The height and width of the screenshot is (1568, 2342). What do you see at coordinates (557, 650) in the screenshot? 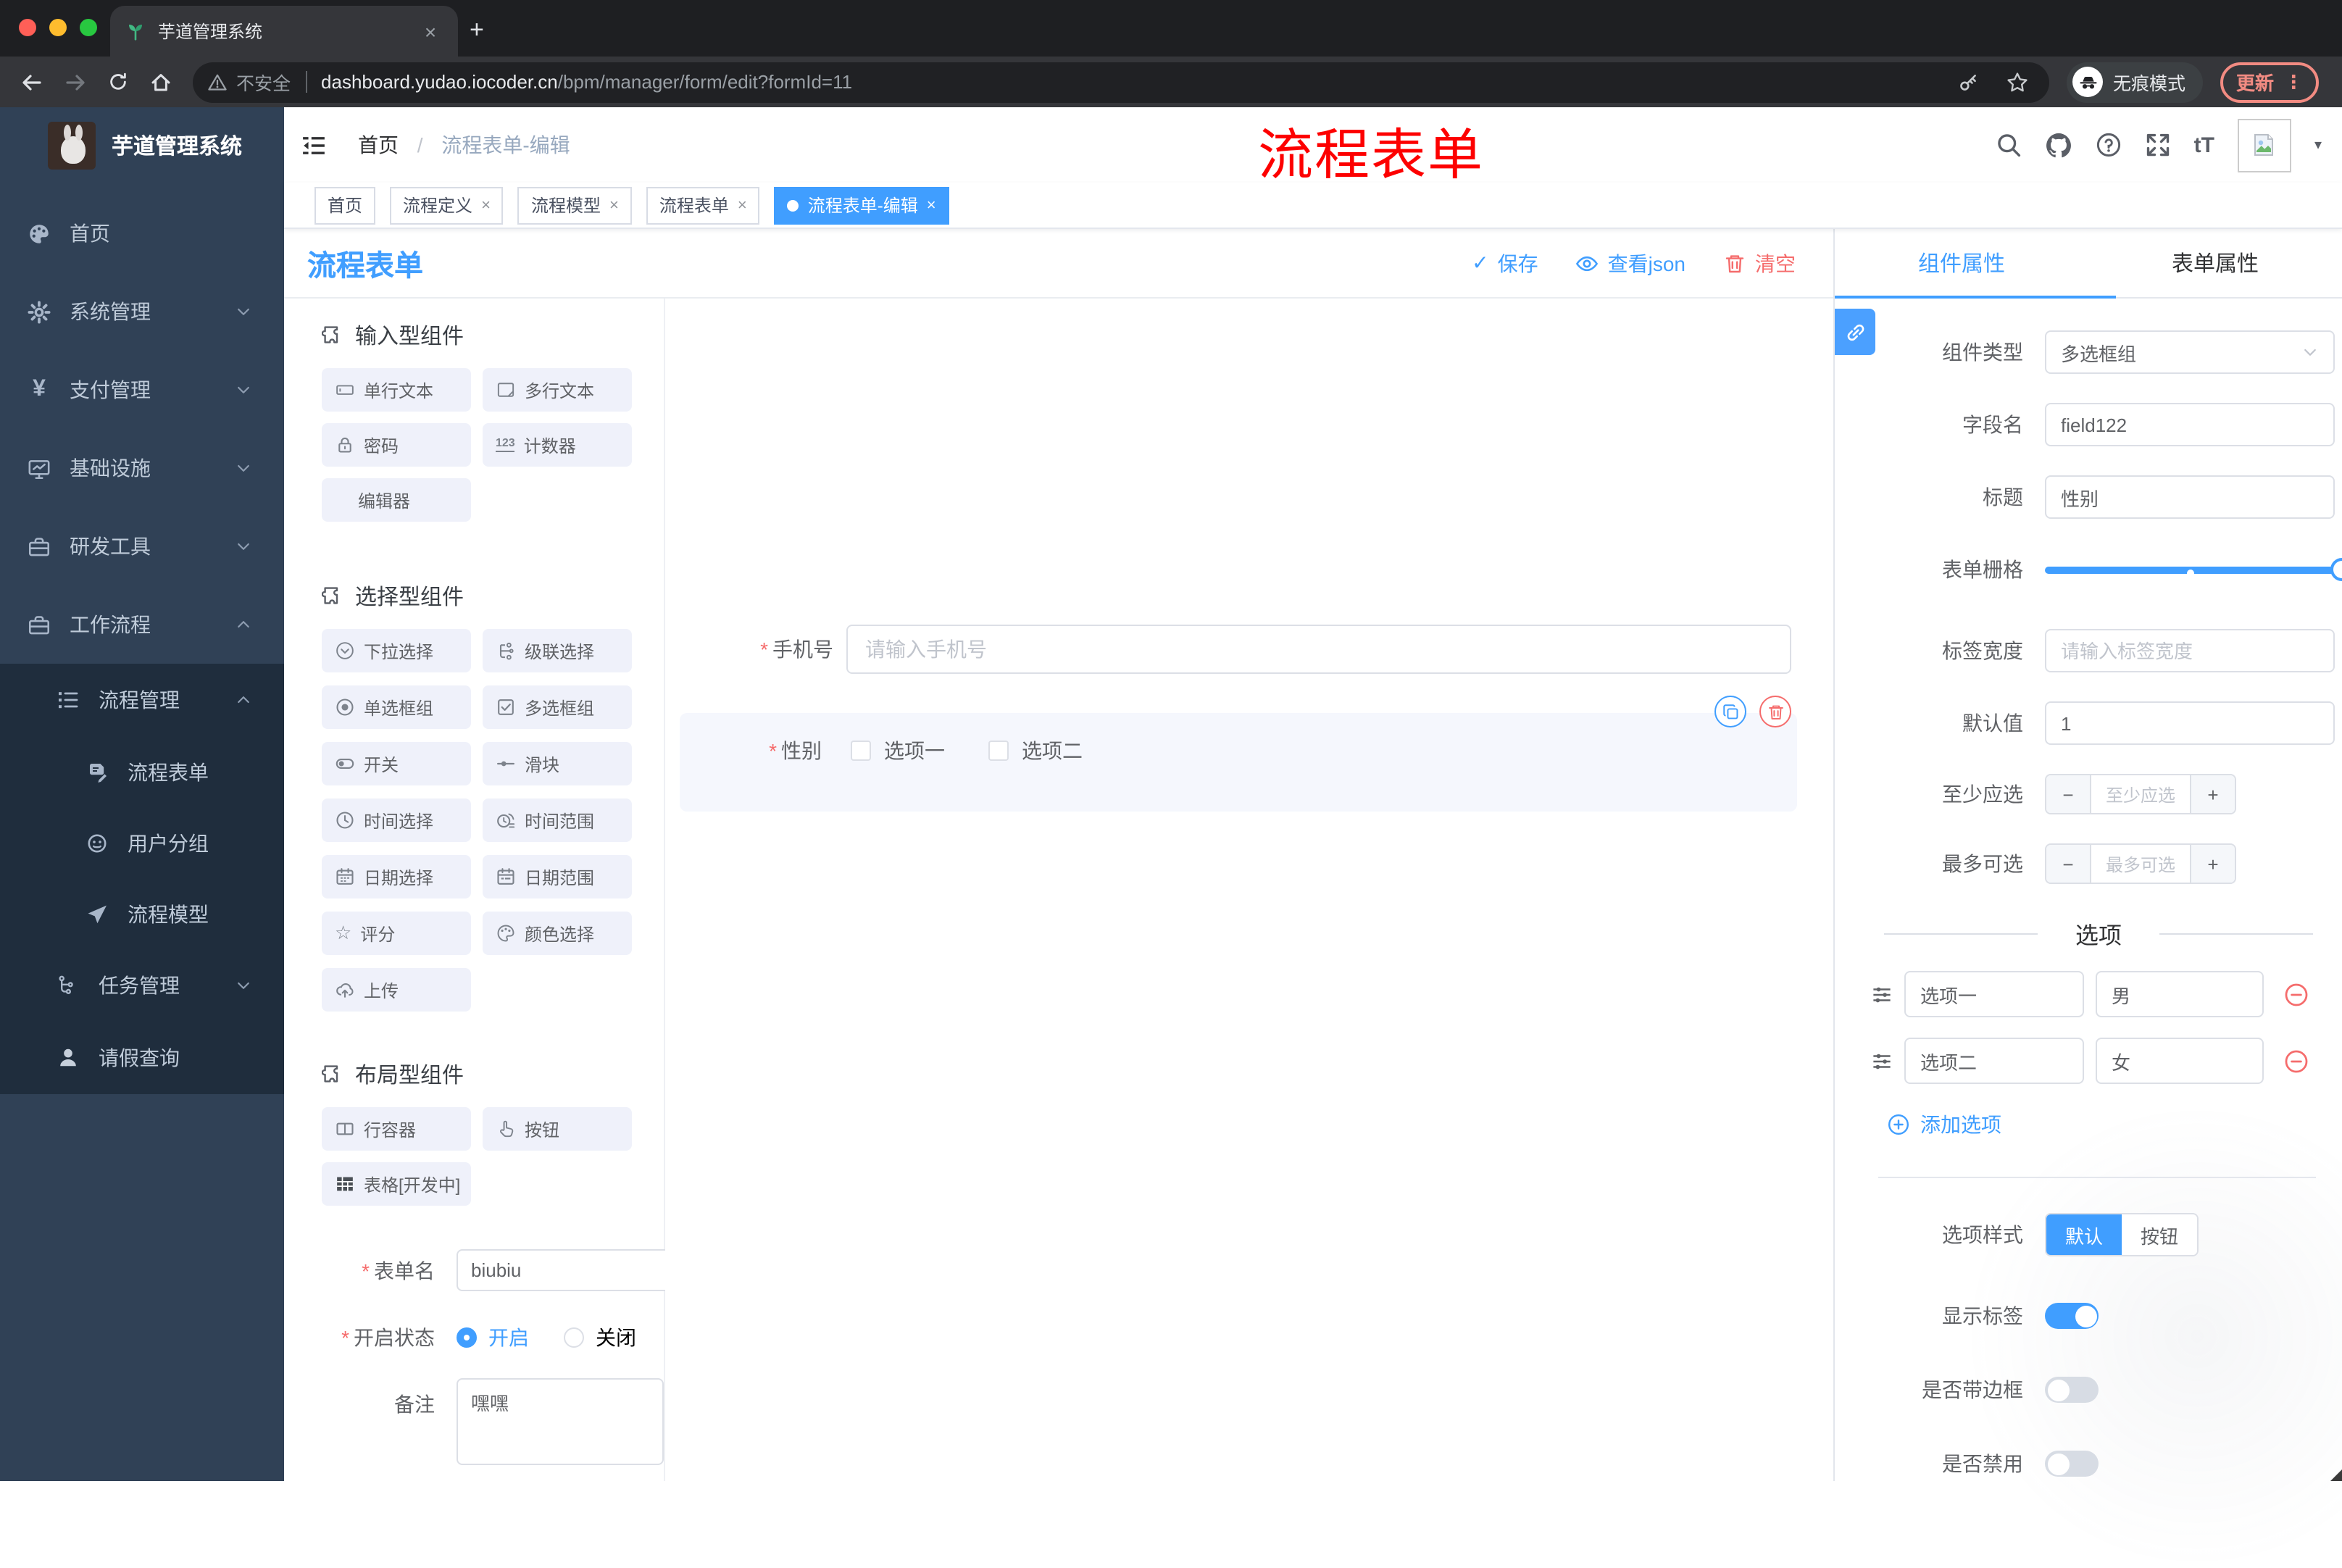
I see `component-cascader: 级联选择` at bounding box center [557, 650].